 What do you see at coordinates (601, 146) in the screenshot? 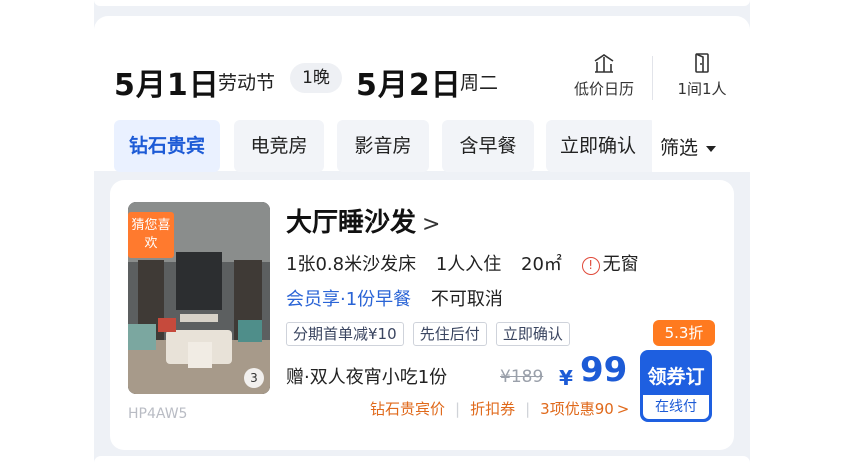
I see `chip-instant-confirm: 立即确认` at bounding box center [601, 146].